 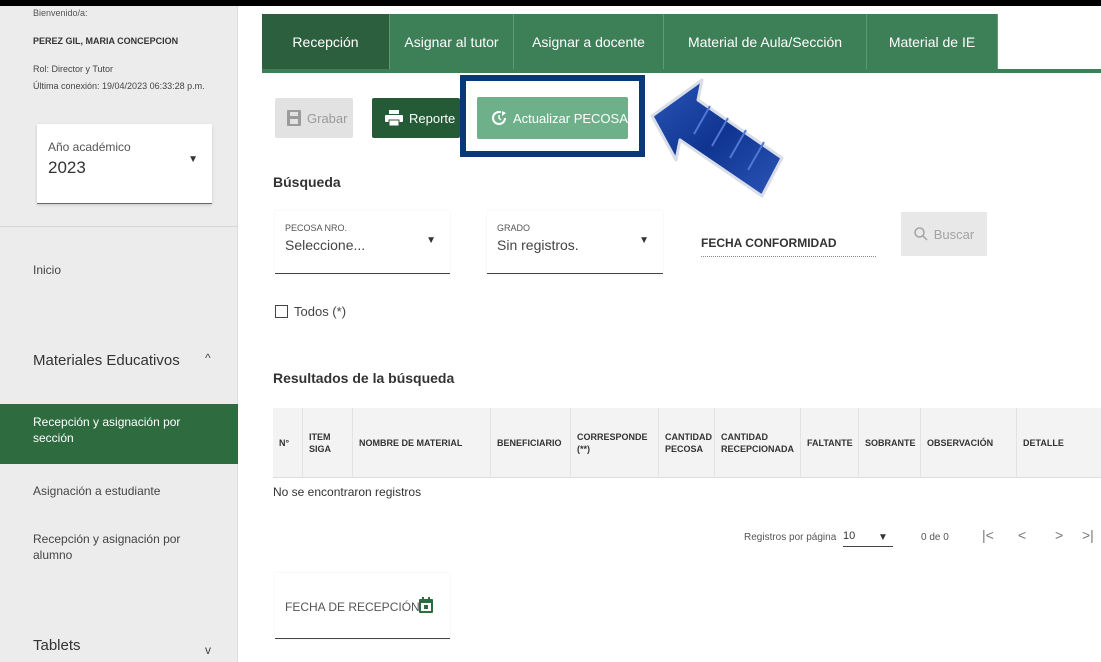 What do you see at coordinates (717, 138) in the screenshot?
I see `pointer-arrow-icon` at bounding box center [717, 138].